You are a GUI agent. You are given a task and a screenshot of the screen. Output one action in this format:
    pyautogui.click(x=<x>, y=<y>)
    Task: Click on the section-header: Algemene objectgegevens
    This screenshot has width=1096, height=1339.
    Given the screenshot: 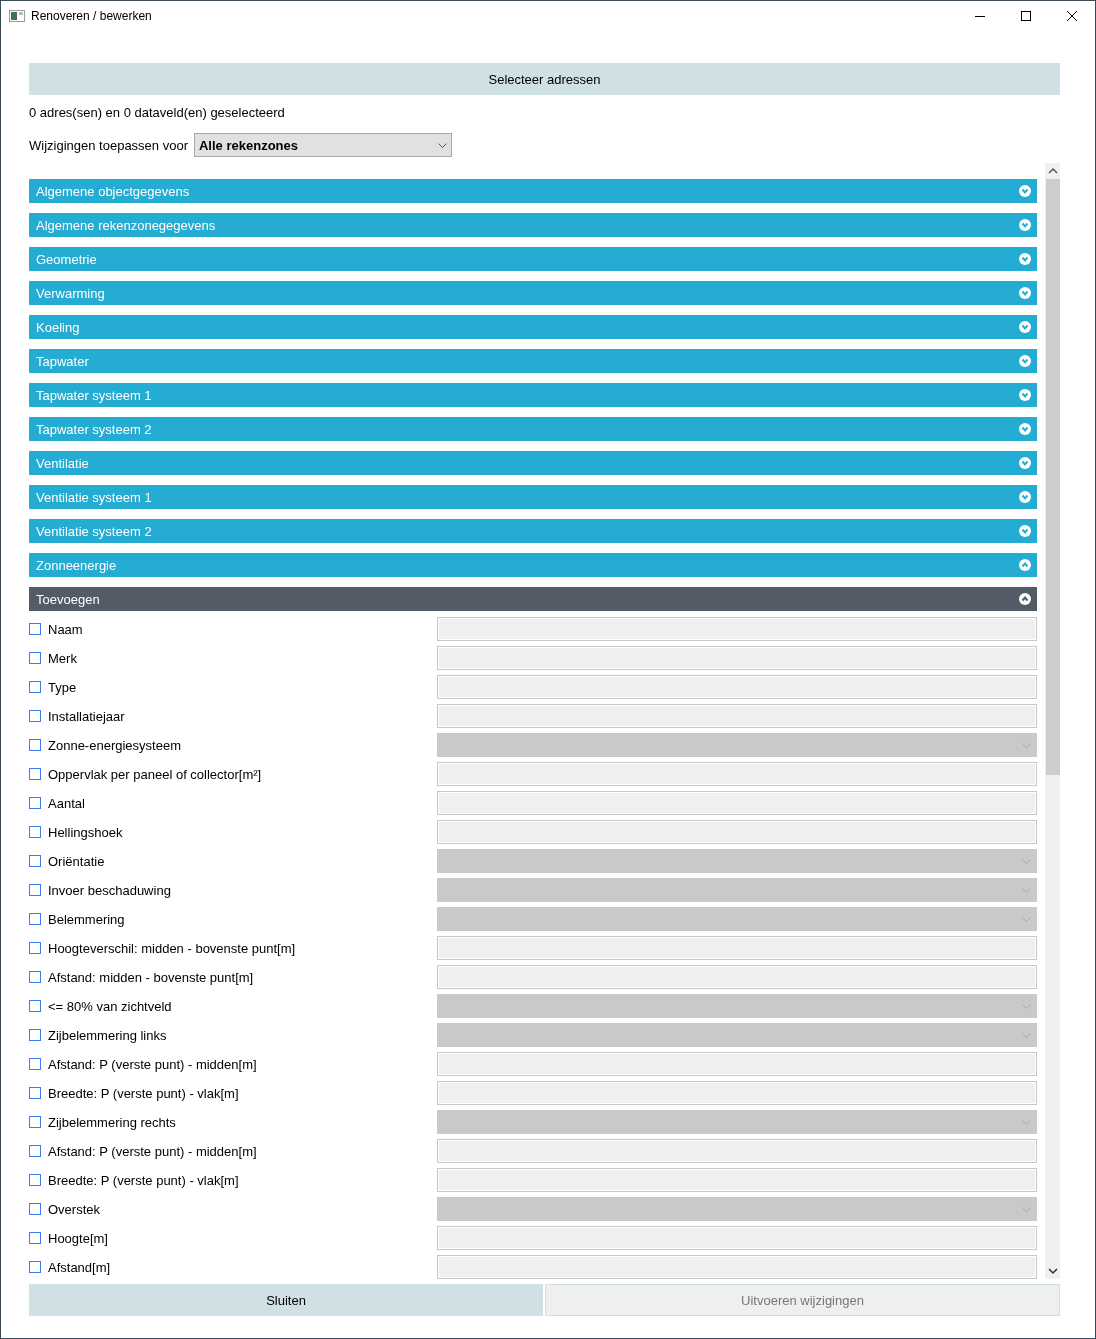 What is the action you would take?
    pyautogui.click(x=533, y=191)
    